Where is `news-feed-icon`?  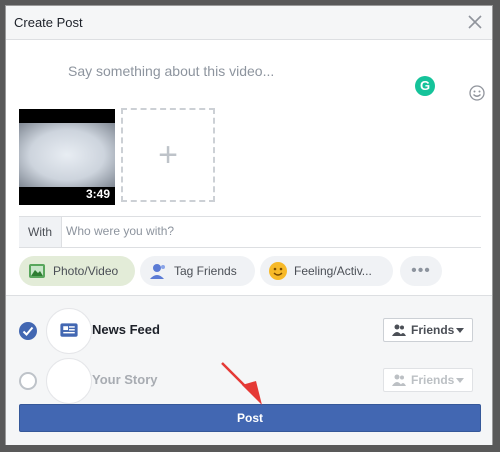 news-feed-icon is located at coordinates (69, 330).